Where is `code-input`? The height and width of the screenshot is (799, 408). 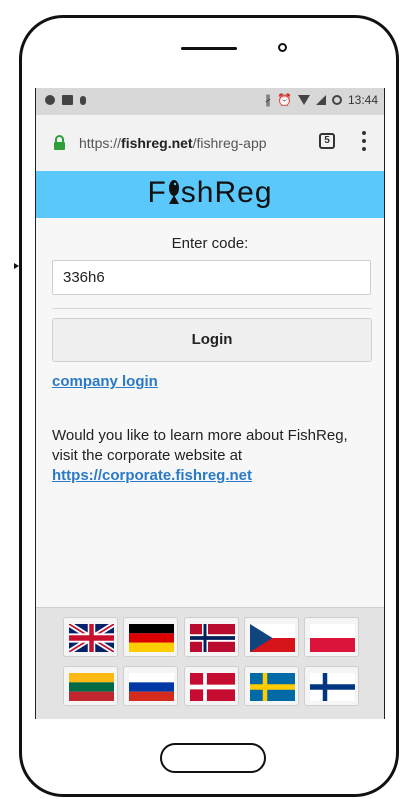 code-input is located at coordinates (211, 277).